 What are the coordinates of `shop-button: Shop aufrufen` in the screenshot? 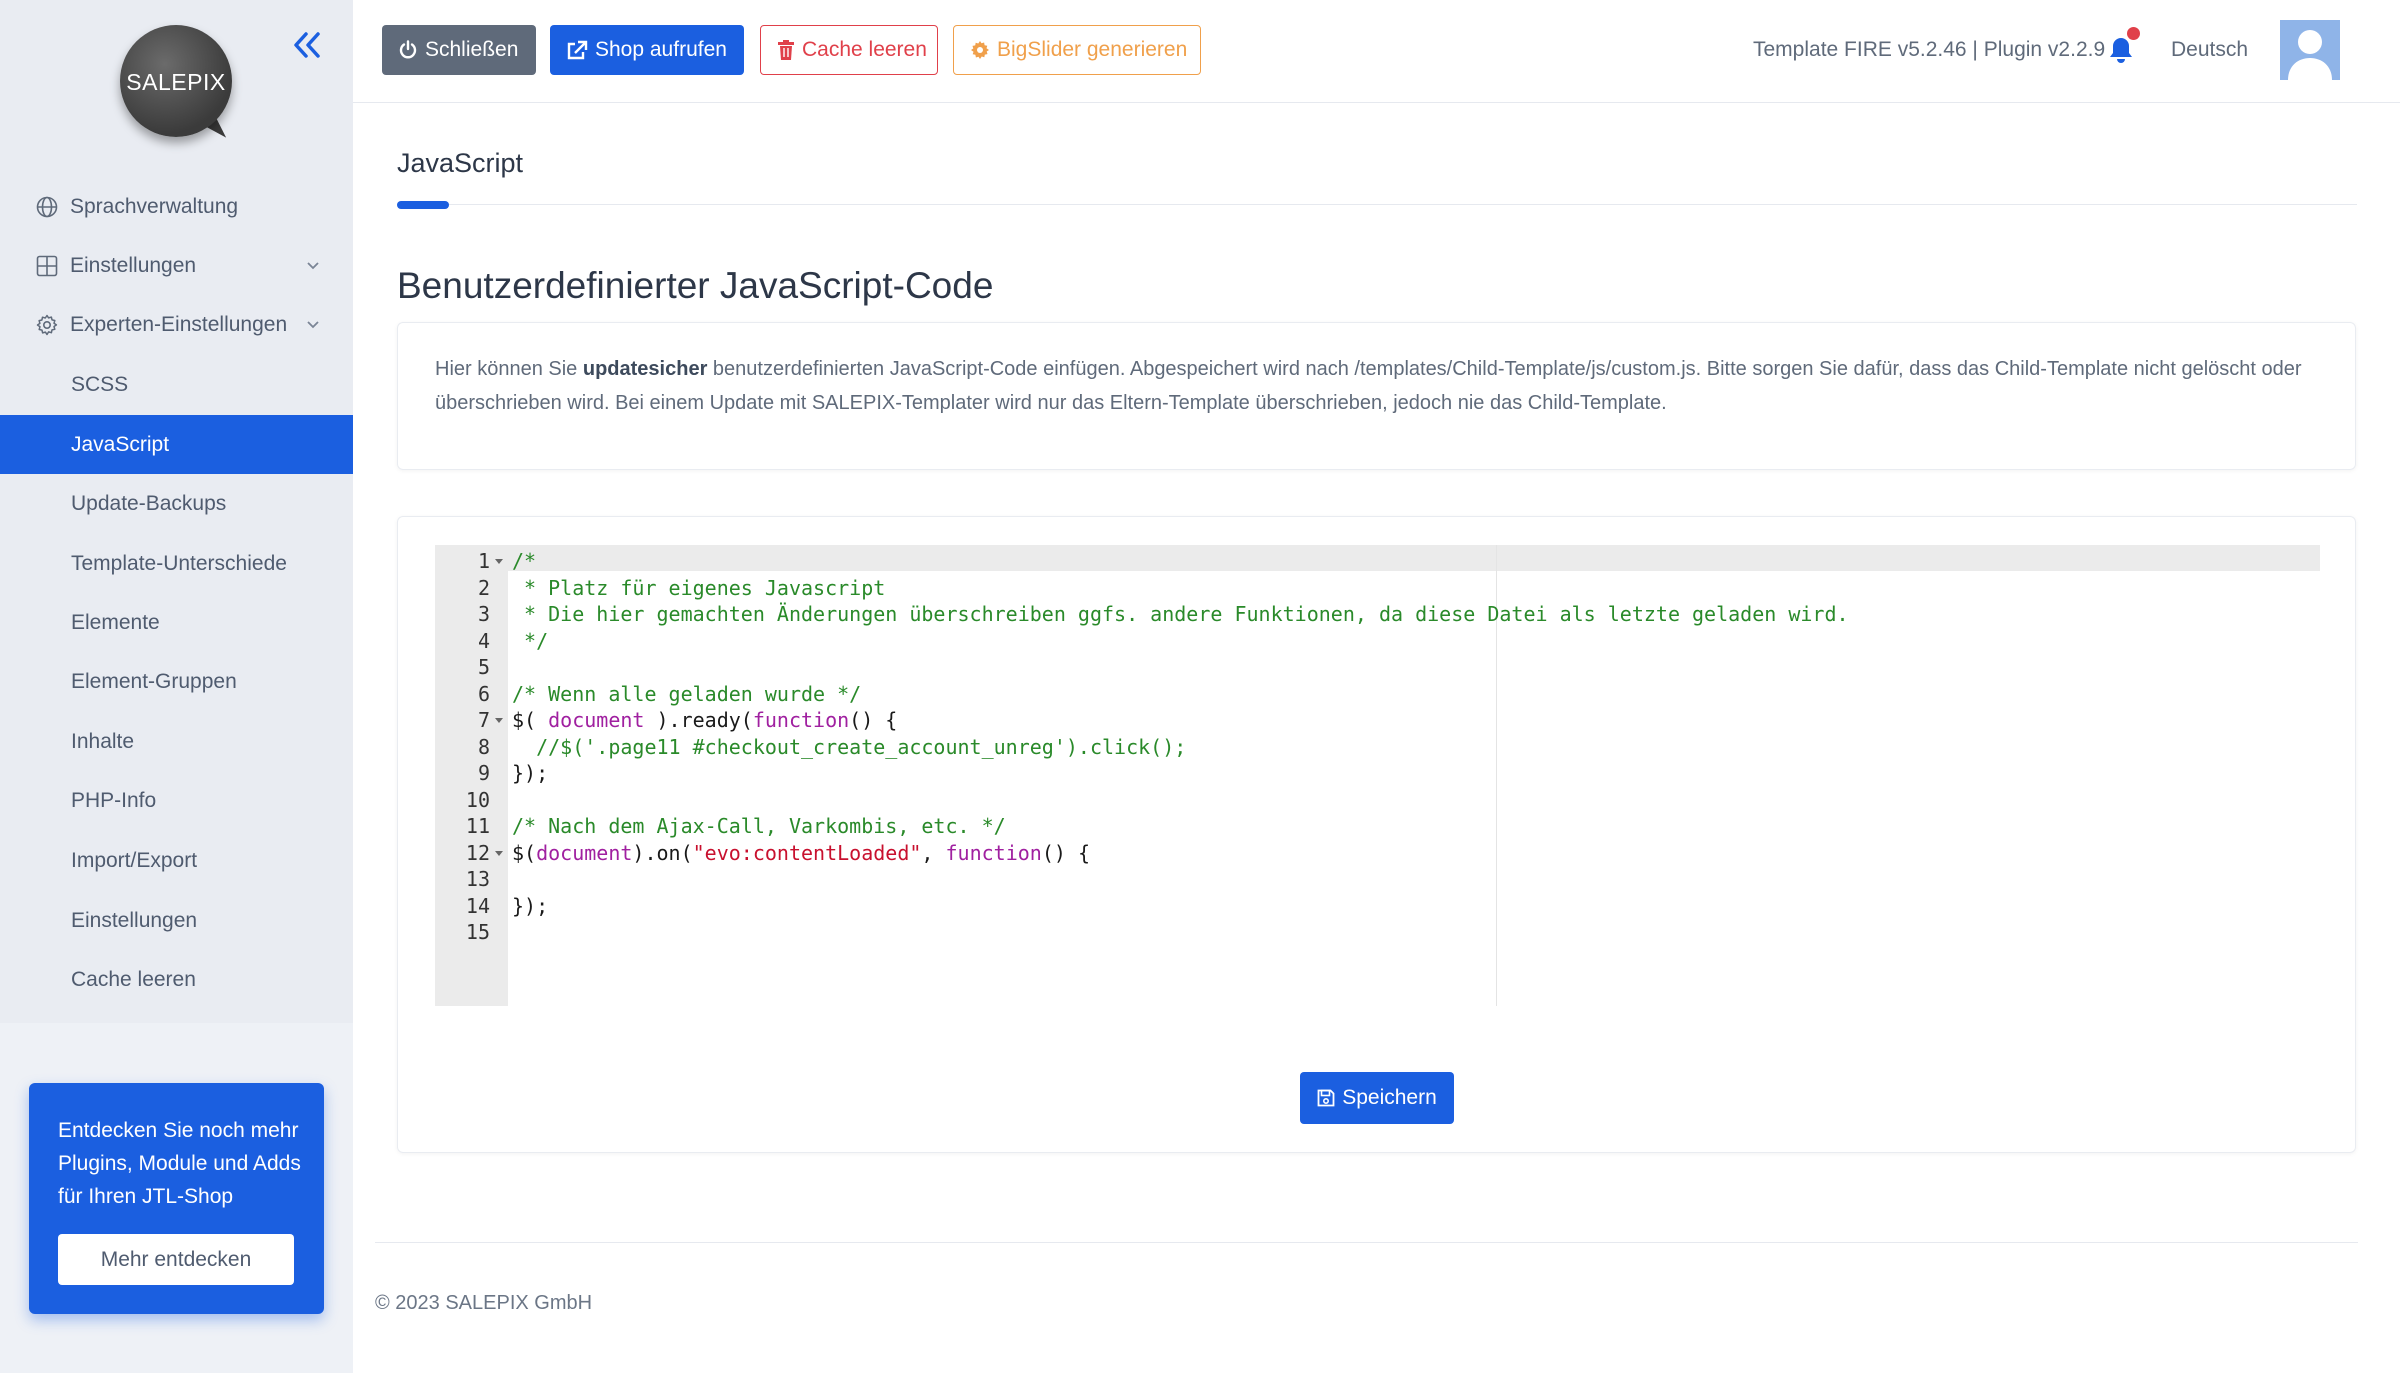 It's located at (647, 50).